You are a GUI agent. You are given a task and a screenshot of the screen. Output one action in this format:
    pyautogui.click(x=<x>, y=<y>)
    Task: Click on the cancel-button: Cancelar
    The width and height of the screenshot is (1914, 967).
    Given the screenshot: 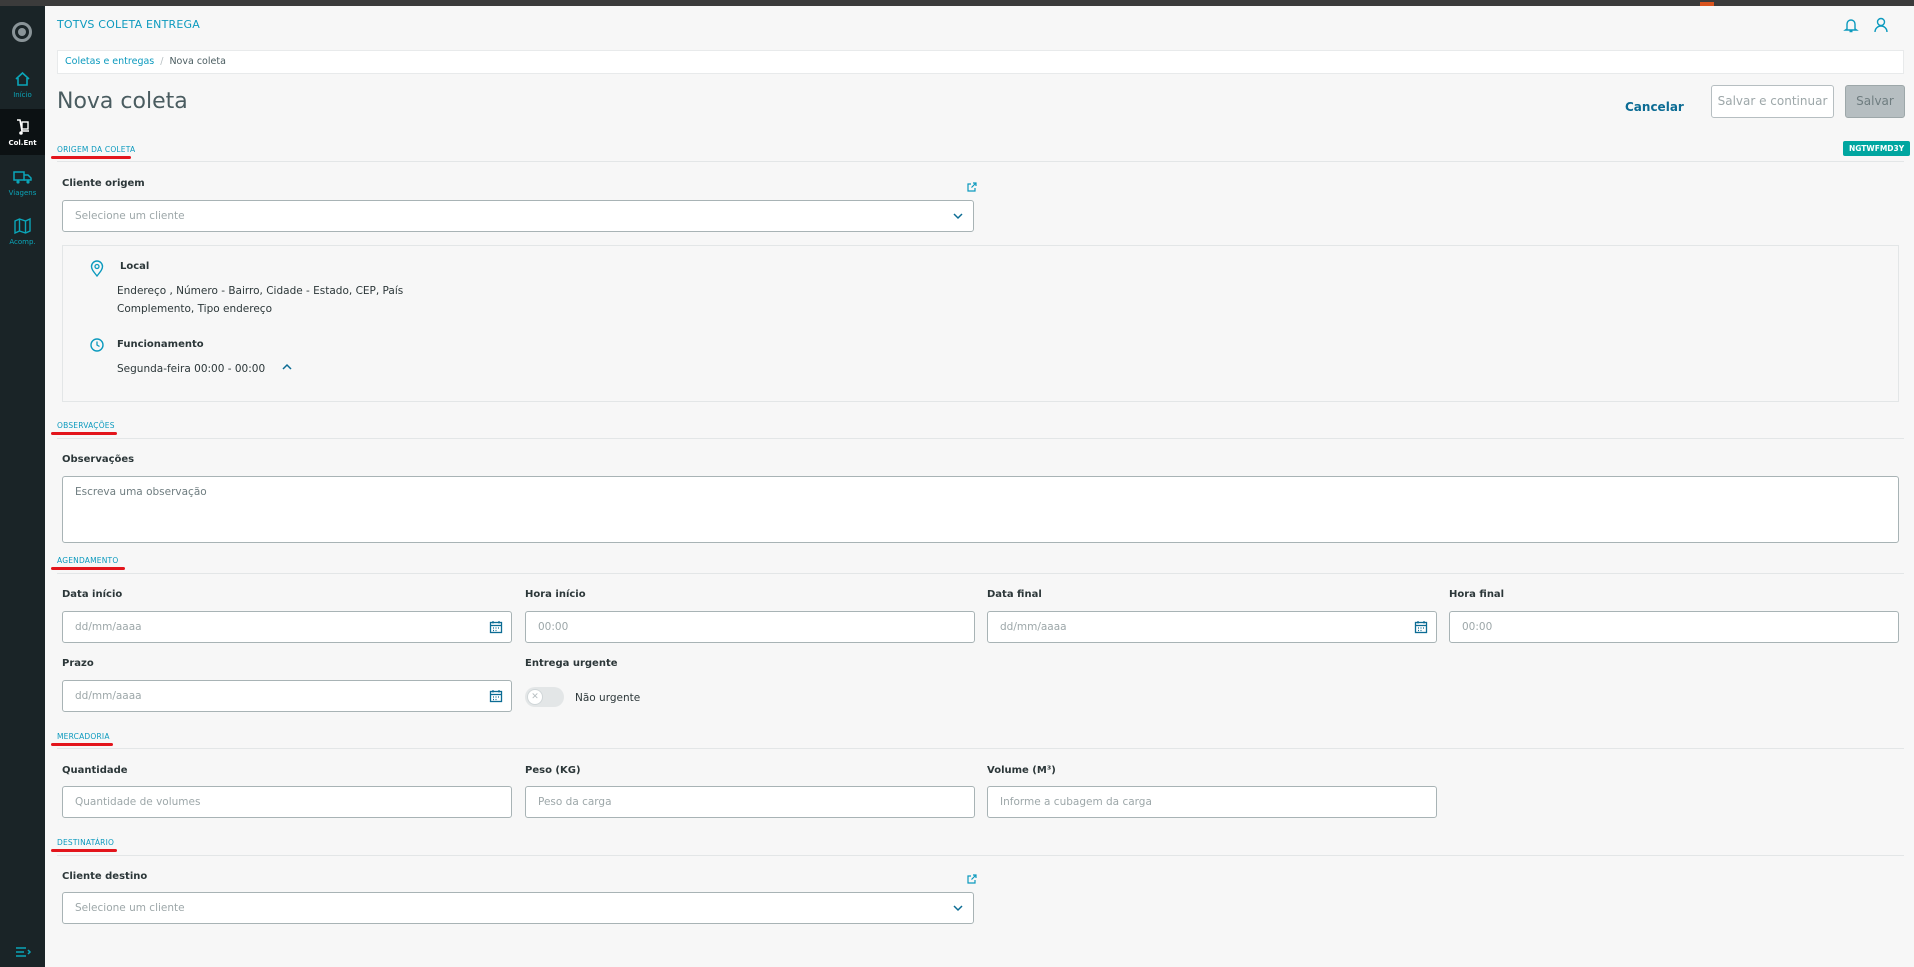 What is the action you would take?
    pyautogui.click(x=1654, y=107)
    